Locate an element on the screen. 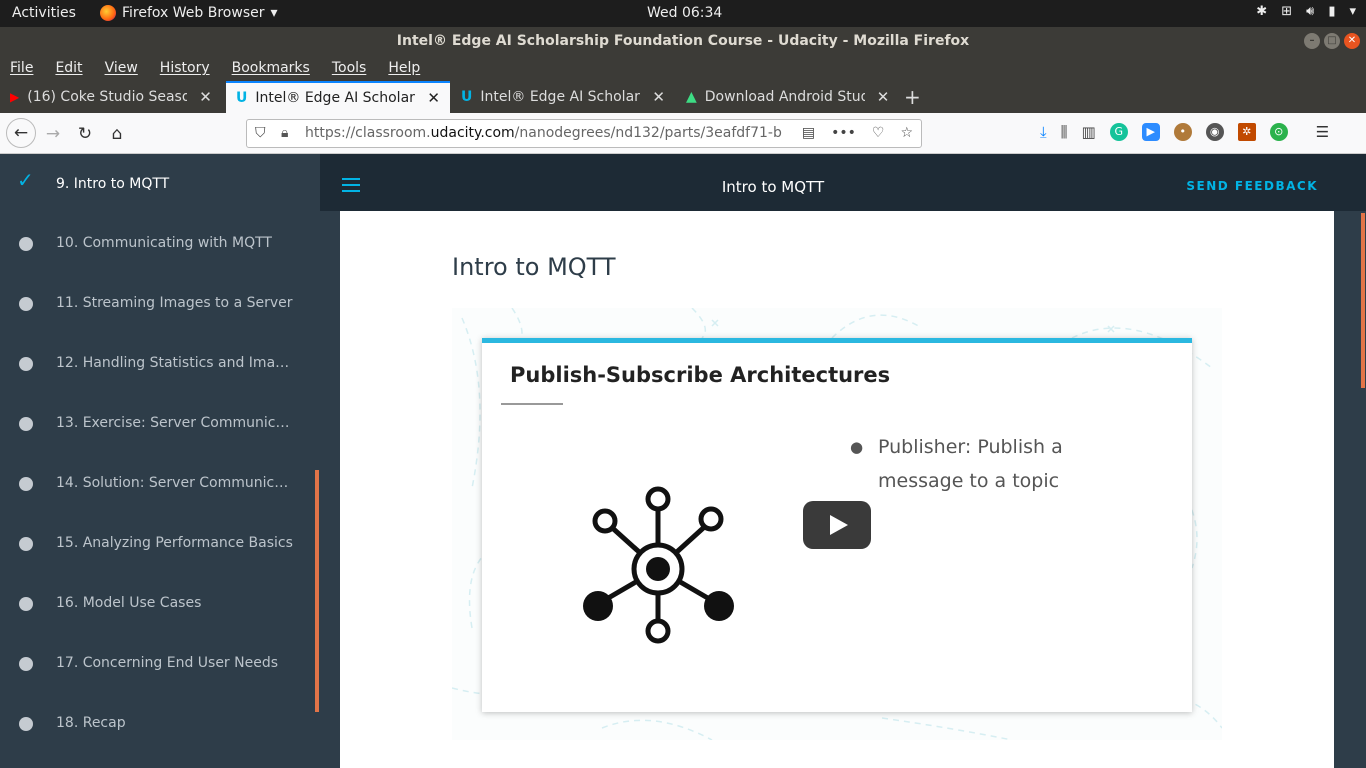  pocket-icon: ♡ is located at coordinates (878, 133).